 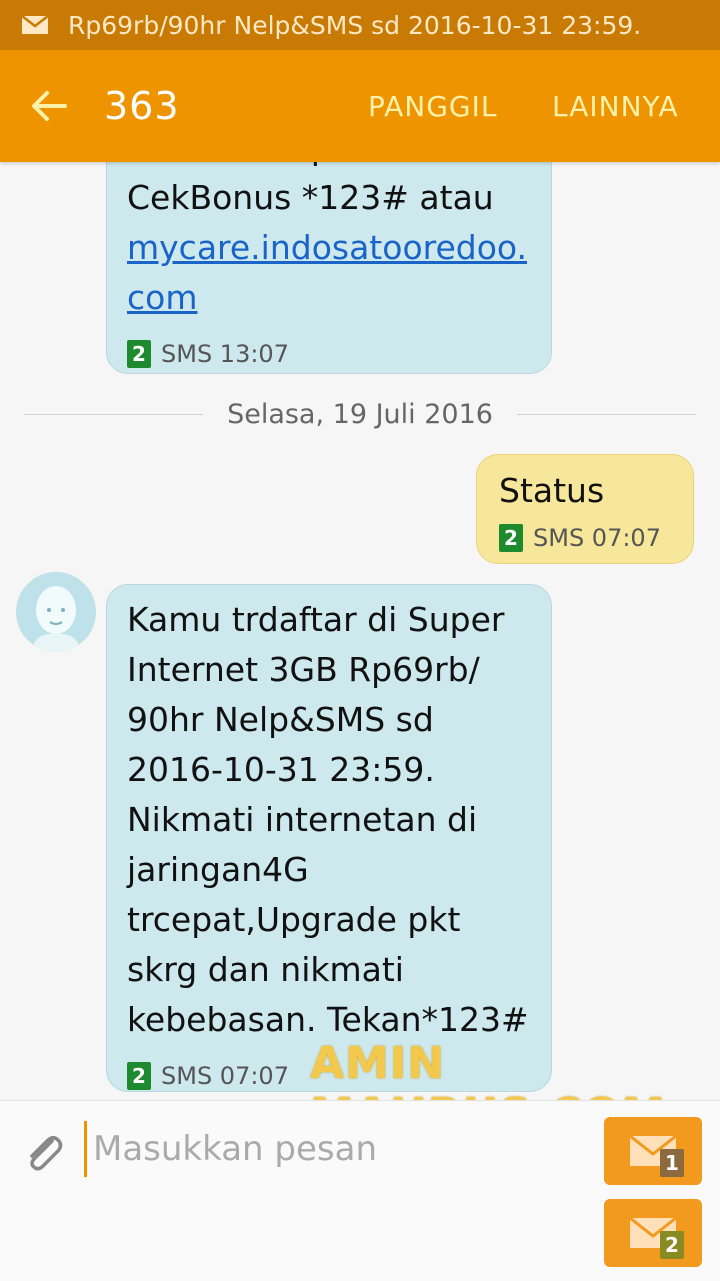 I want to click on message-text: CekBonus *123# atau, so click(x=310, y=197).